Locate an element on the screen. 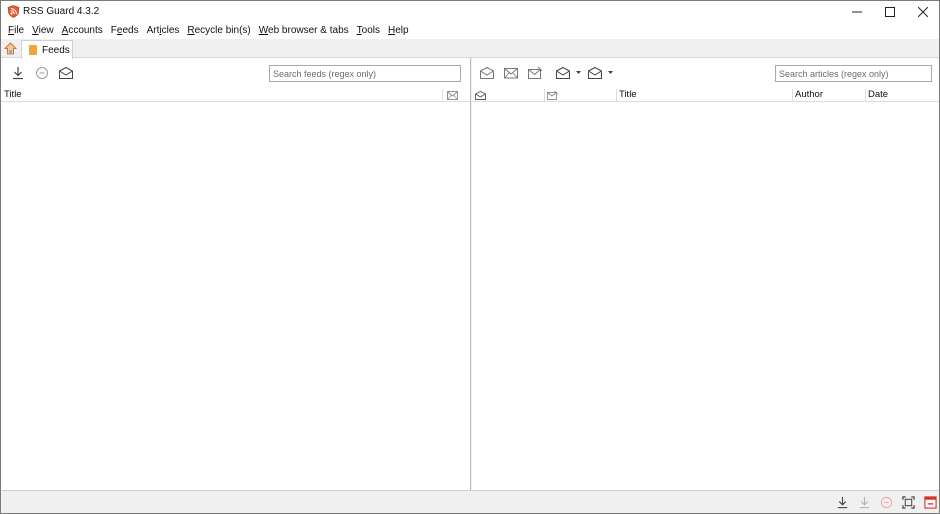 The height and width of the screenshot is (514, 940). tab-bar: Feeds is located at coordinates (470, 49).